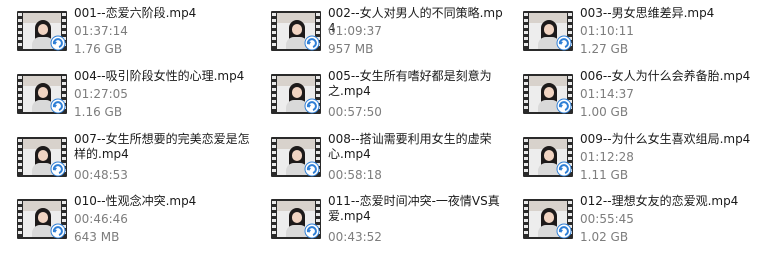  What do you see at coordinates (351, 49) in the screenshot?
I see `file-size: 957 MB` at bounding box center [351, 49].